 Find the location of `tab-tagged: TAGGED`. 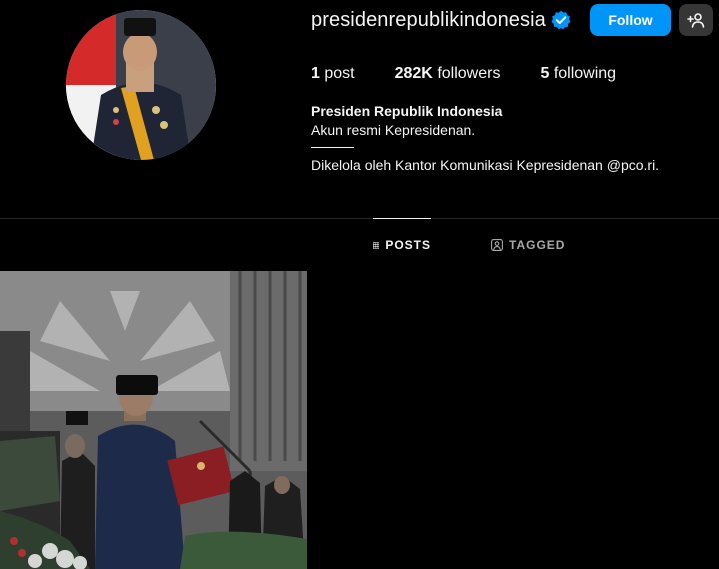

tab-tagged: TAGGED is located at coordinates (528, 245).